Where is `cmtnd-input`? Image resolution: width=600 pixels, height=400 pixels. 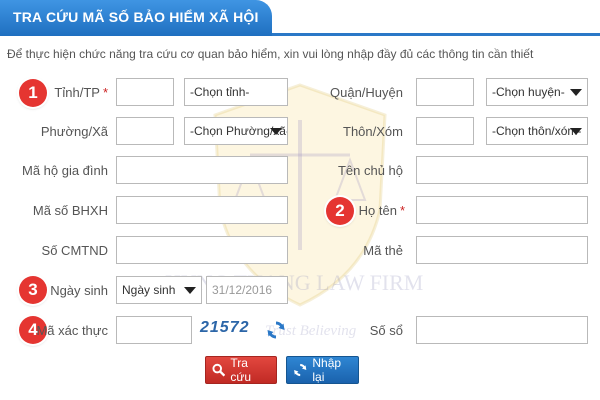 cmtnd-input is located at coordinates (202, 250).